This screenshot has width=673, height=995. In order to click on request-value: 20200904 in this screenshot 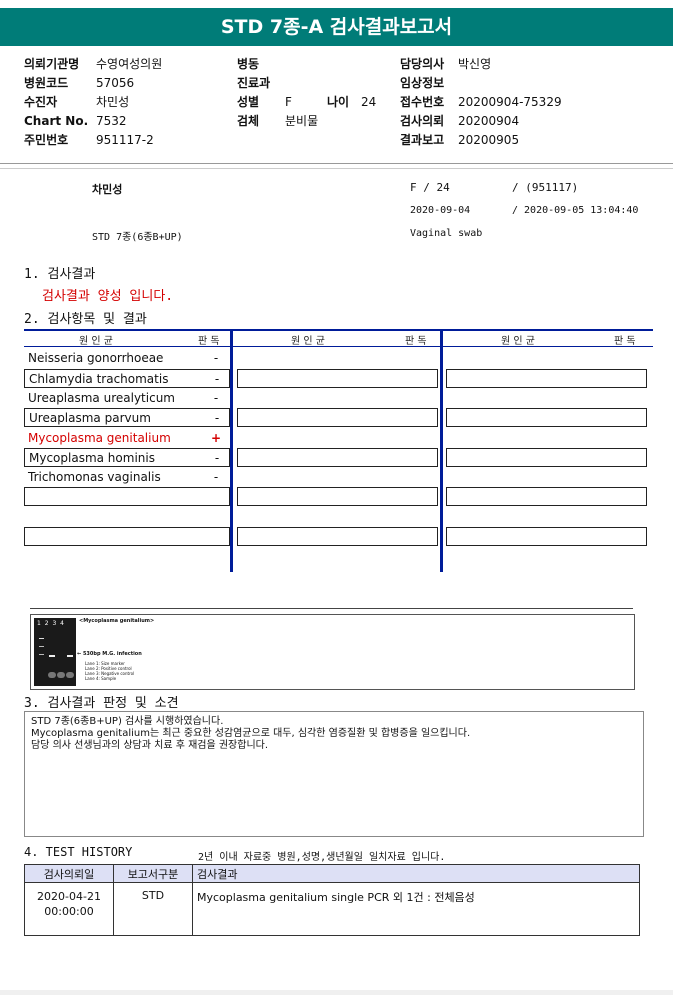, I will do `click(489, 121)`.